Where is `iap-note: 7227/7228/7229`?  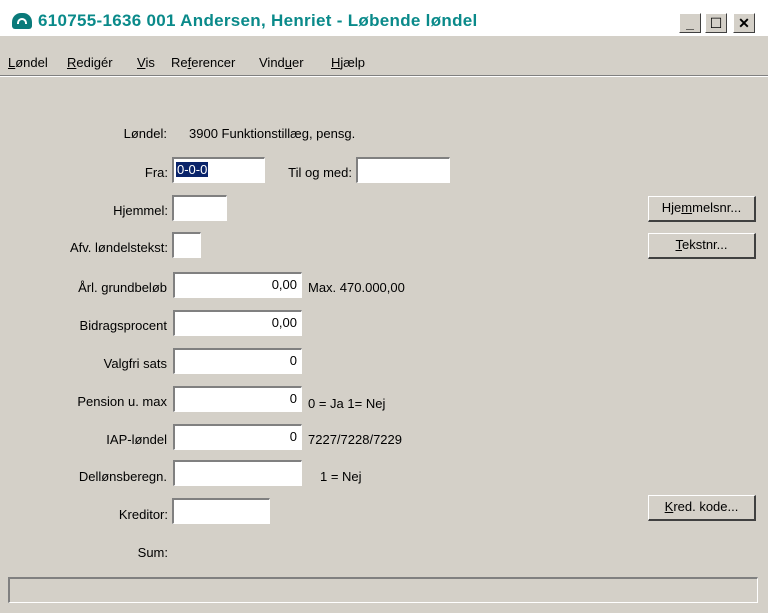
iap-note: 7227/7228/7229 is located at coordinates (355, 439).